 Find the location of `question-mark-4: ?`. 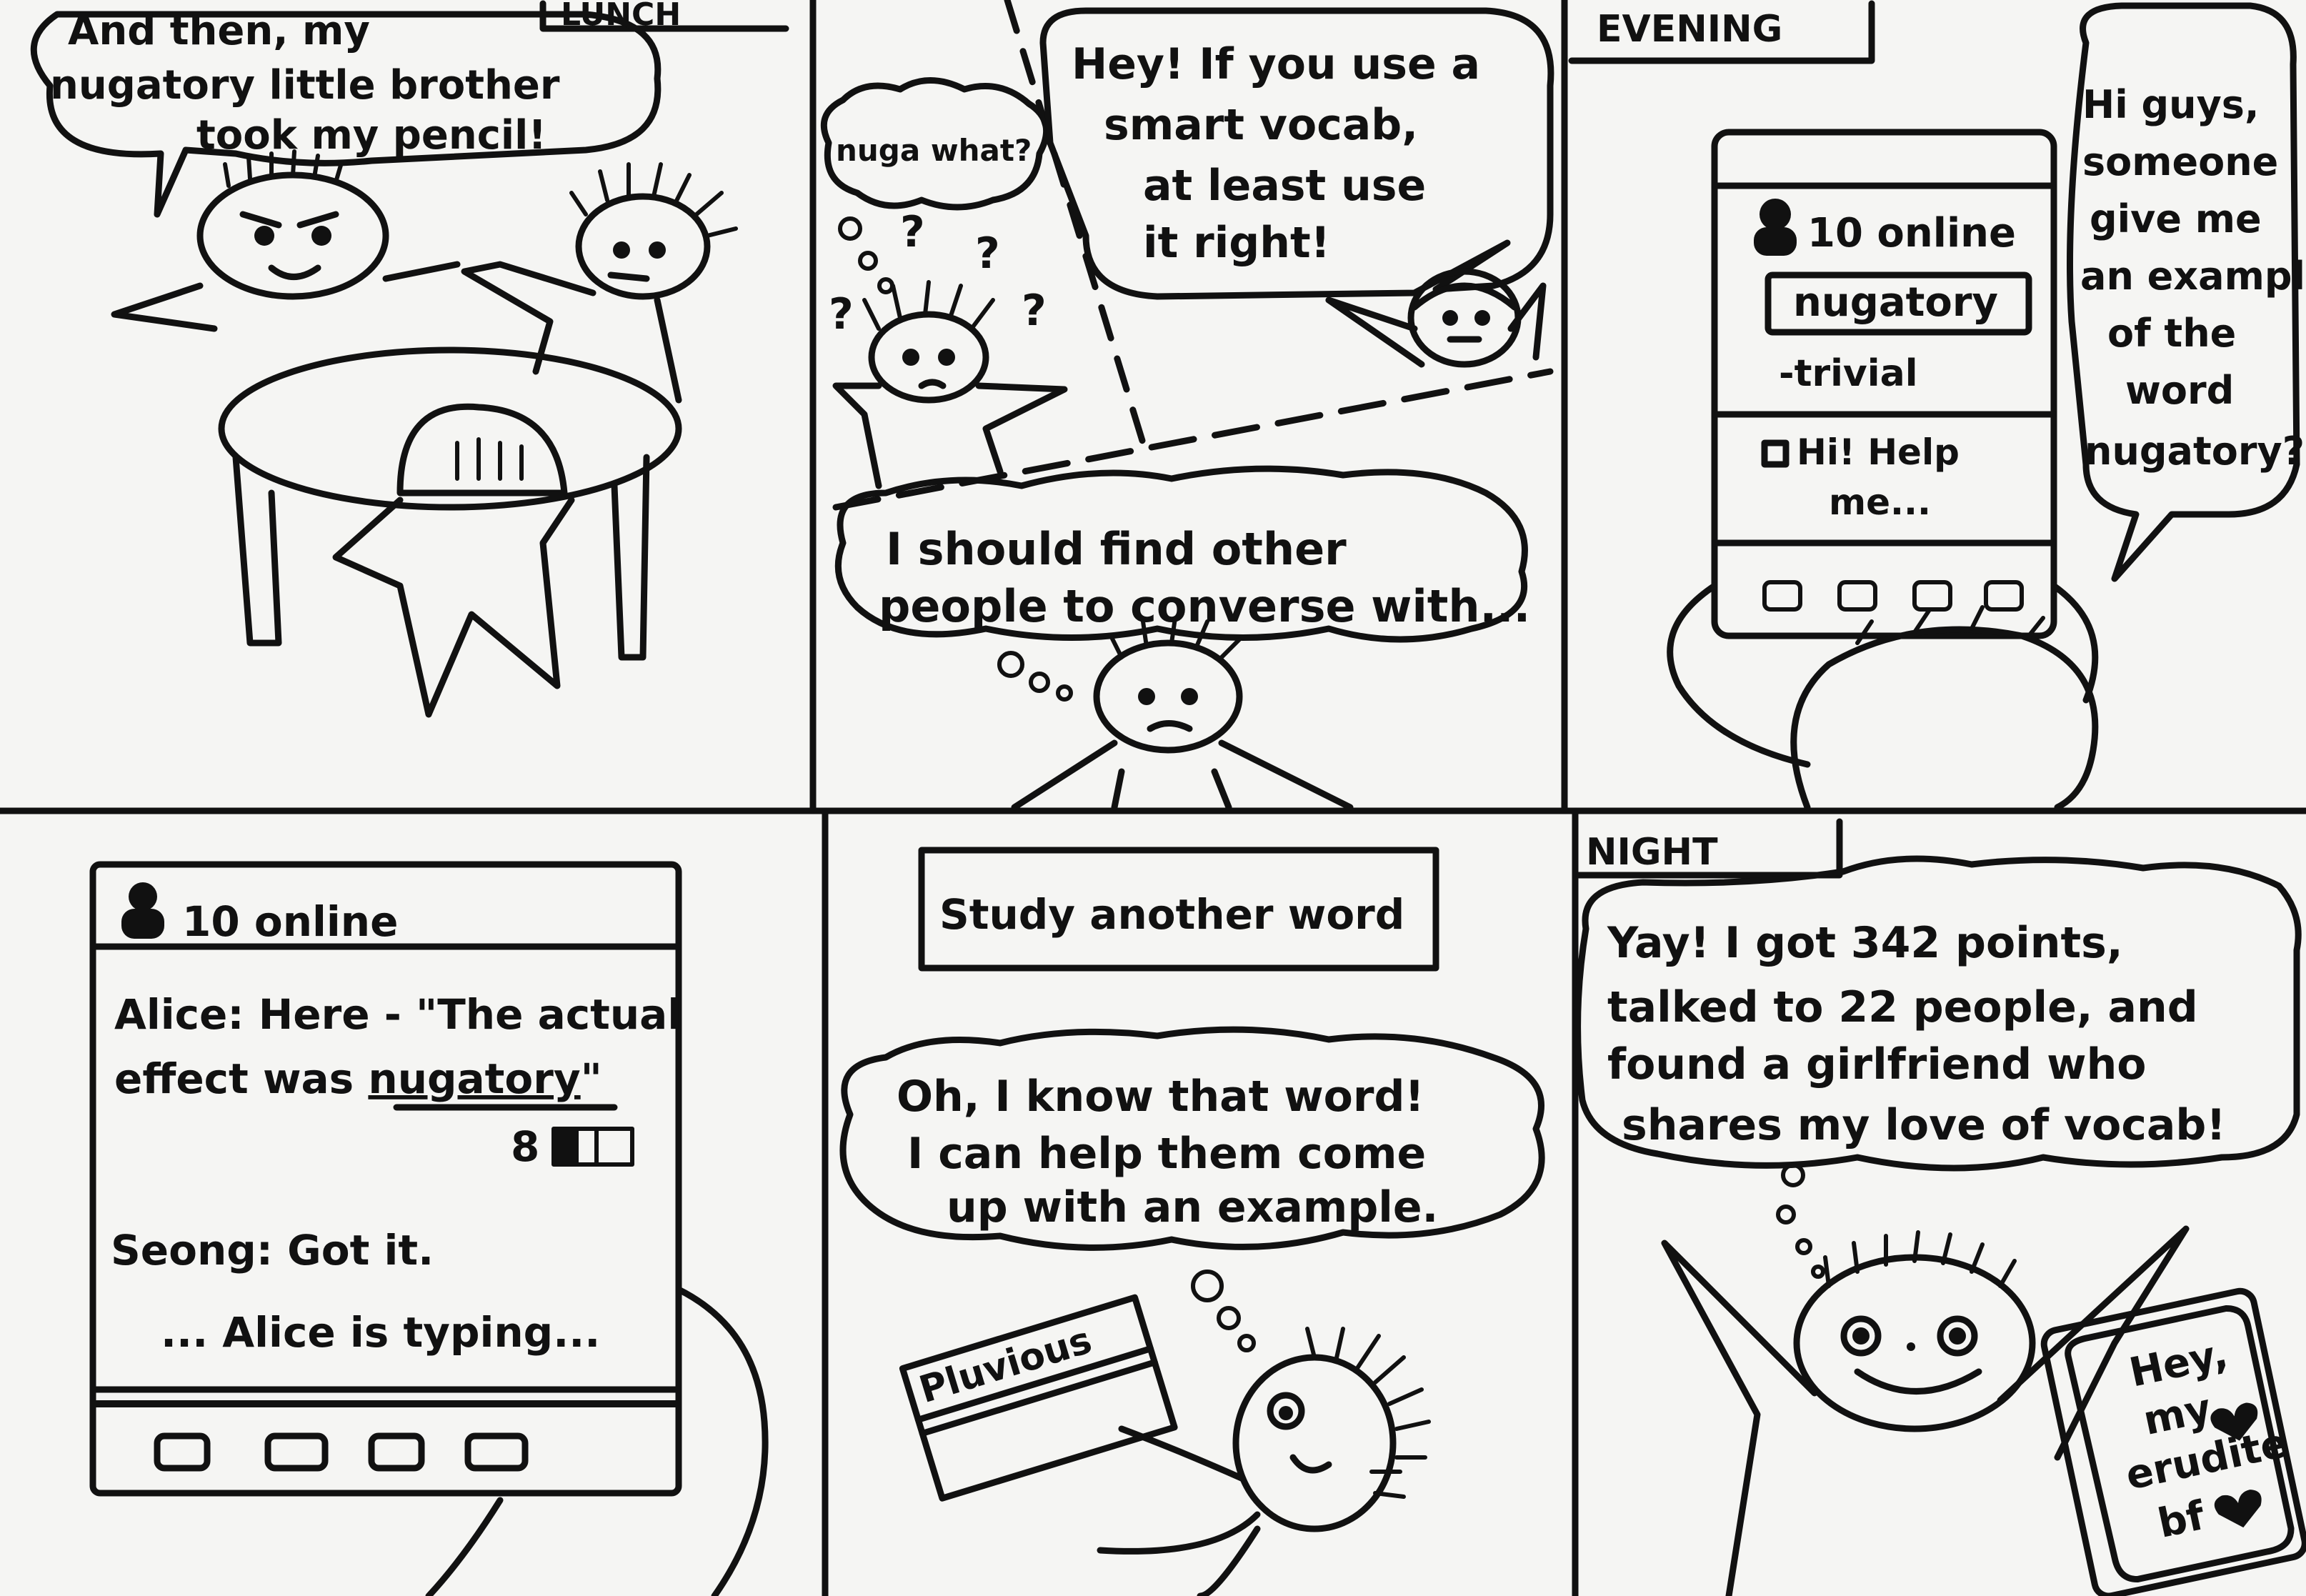

question-mark-4: ? is located at coordinates (1034, 311).